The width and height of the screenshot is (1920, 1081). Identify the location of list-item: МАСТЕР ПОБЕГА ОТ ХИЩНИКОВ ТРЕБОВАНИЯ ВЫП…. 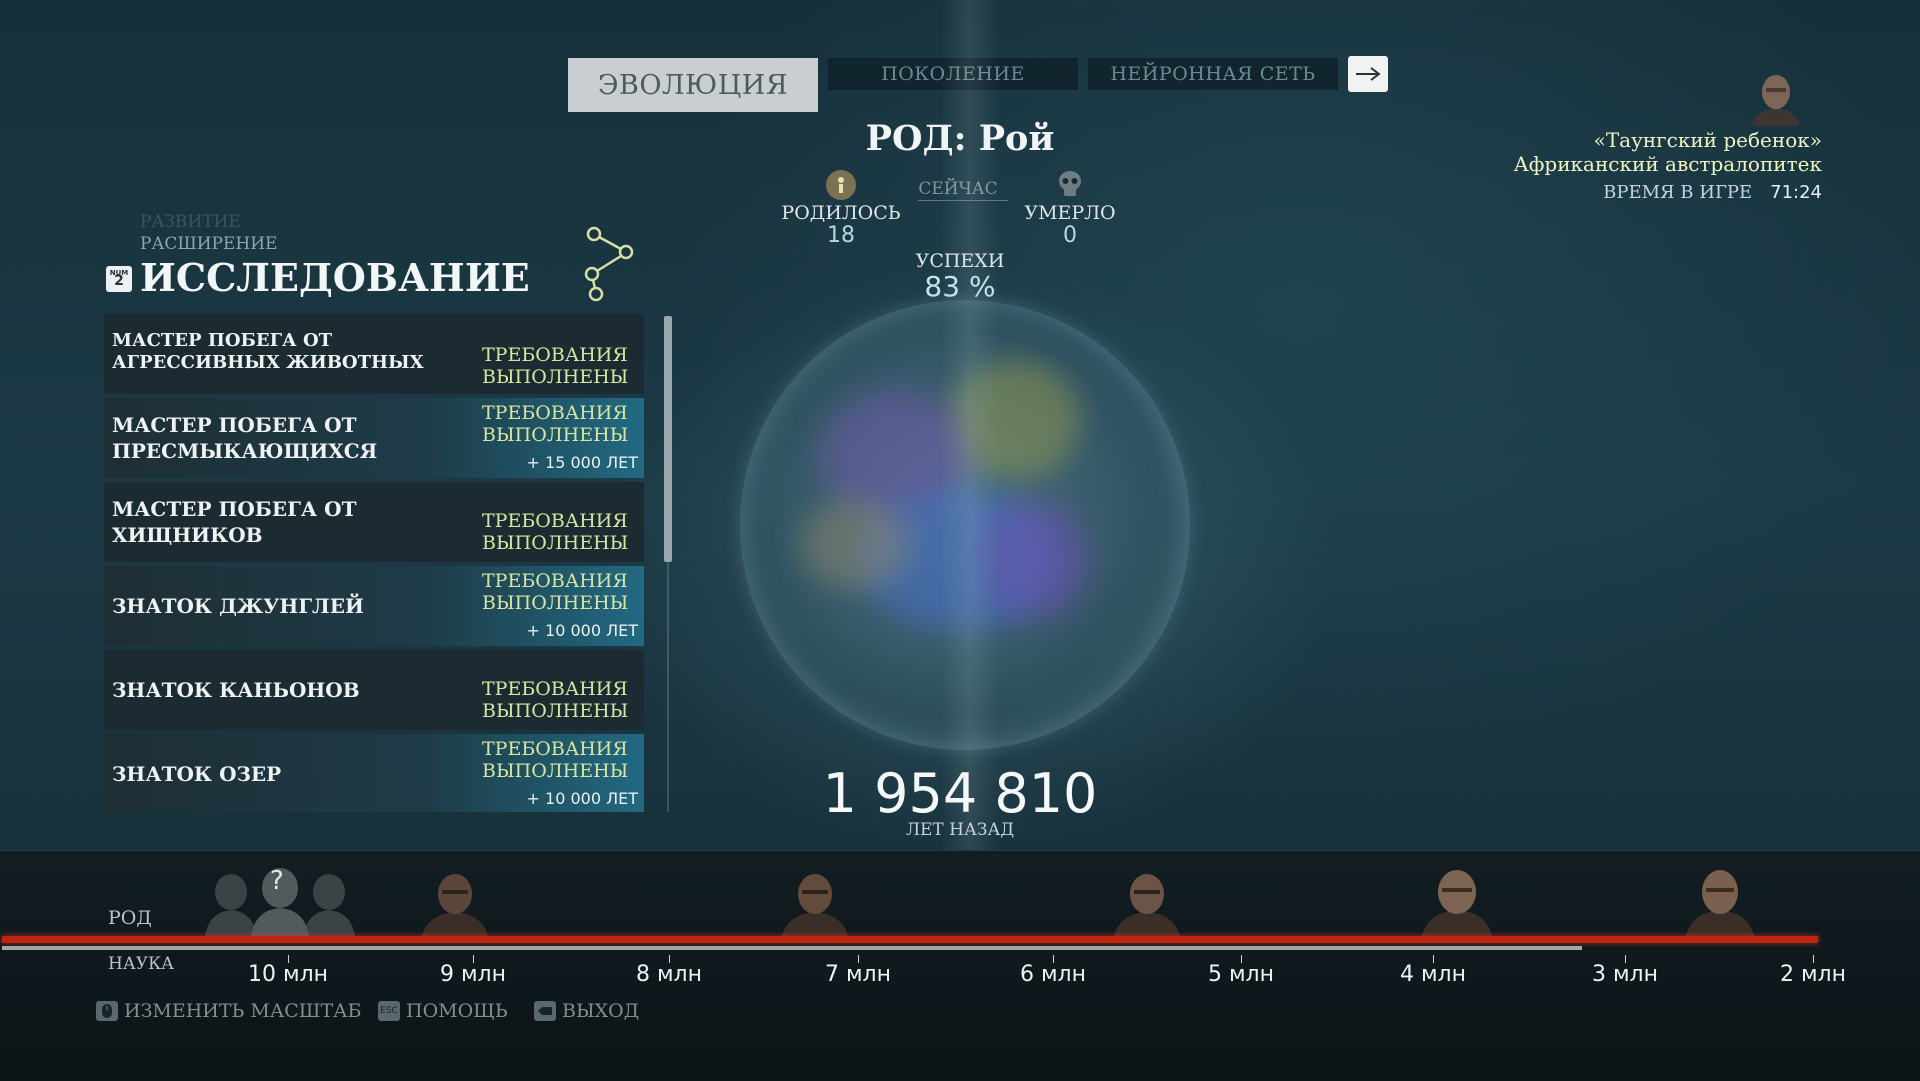
(374, 522).